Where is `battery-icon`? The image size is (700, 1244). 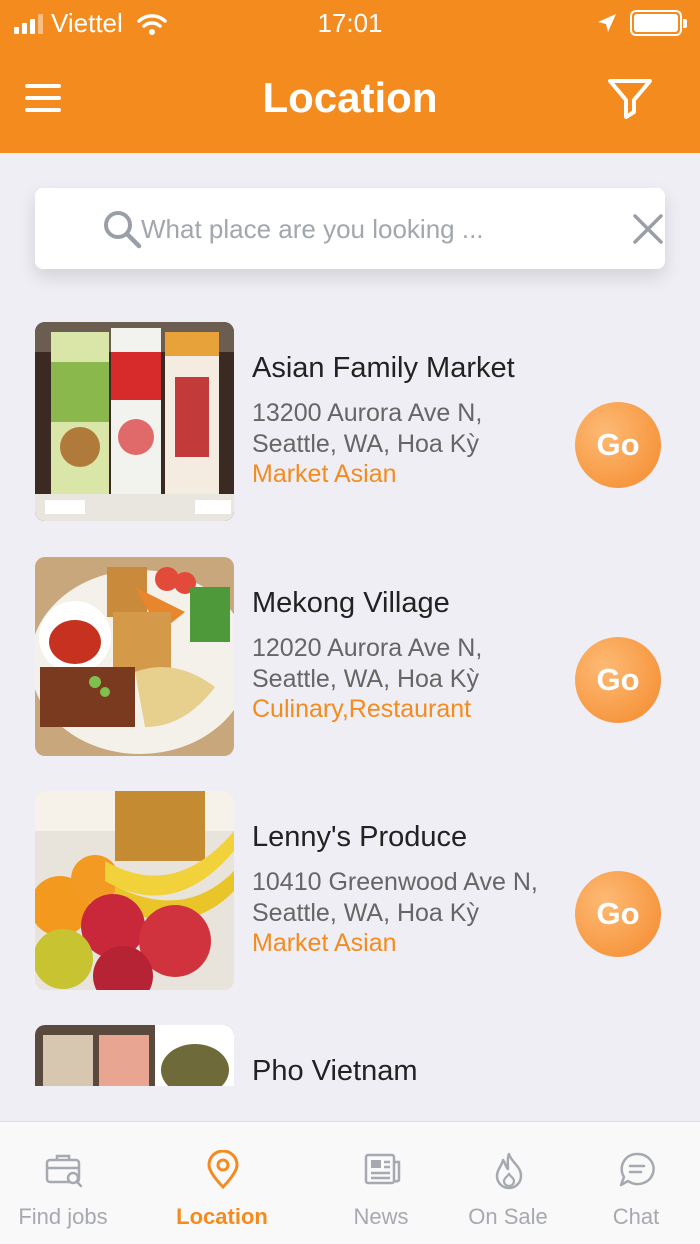 battery-icon is located at coordinates (658, 23).